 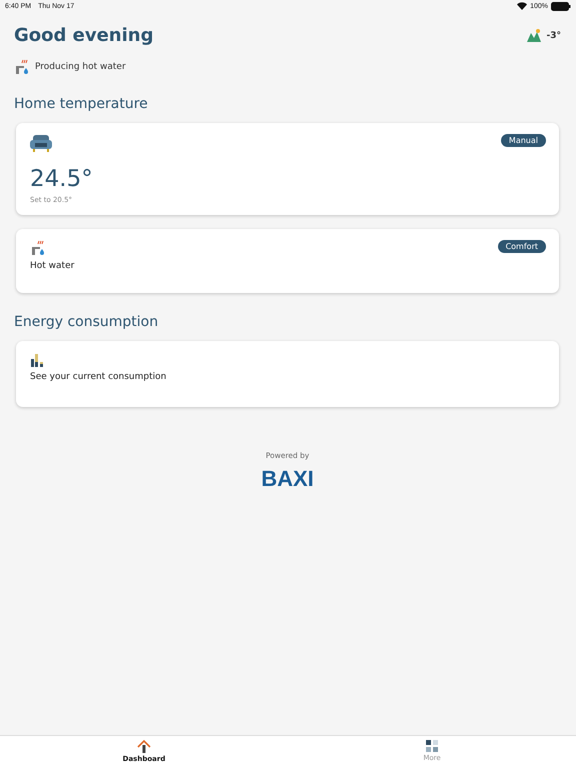 I want to click on brand-logo: BAXI, so click(x=287, y=479).